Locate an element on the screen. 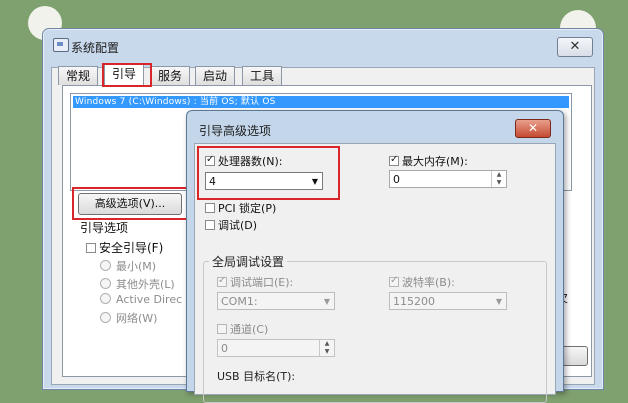 The height and width of the screenshot is (403, 628). safe-boot-checkbox-row: 安全引导(F) is located at coordinates (124, 247).